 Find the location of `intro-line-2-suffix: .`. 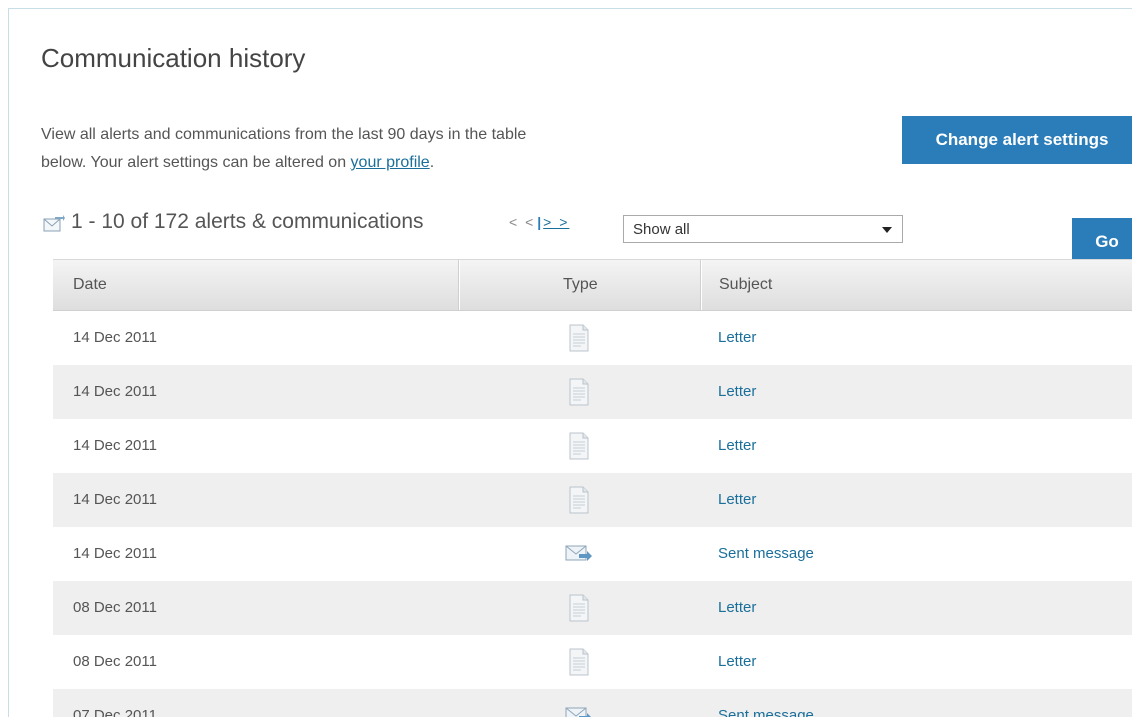

intro-line-2-suffix: . is located at coordinates (432, 162).